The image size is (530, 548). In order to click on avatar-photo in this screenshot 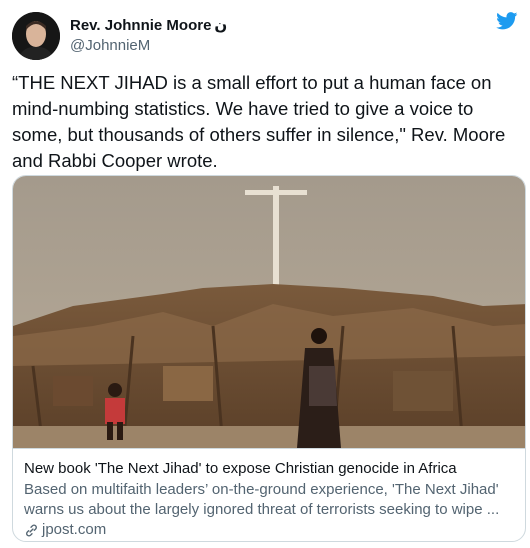, I will do `click(36, 36)`.